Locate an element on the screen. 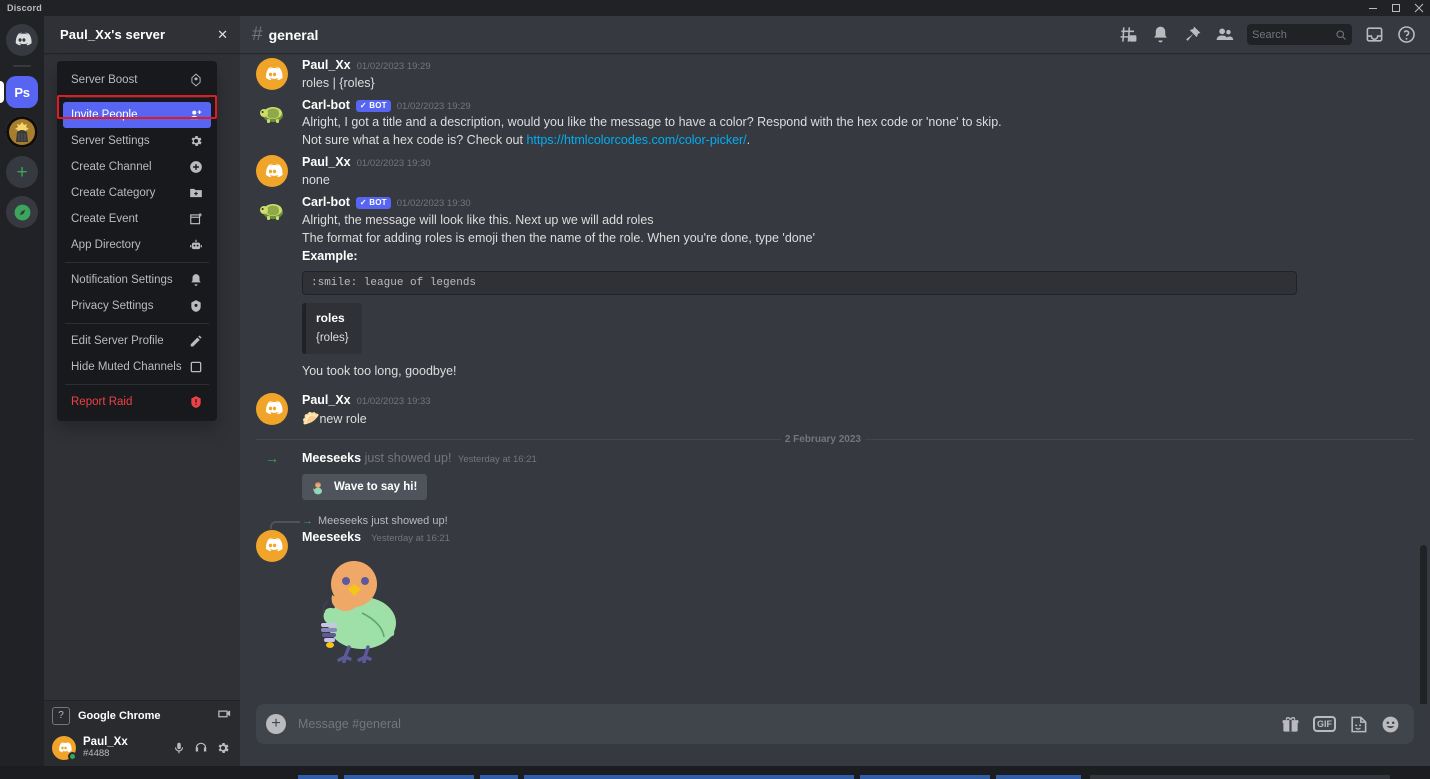  compass-icon is located at coordinates (22, 212).